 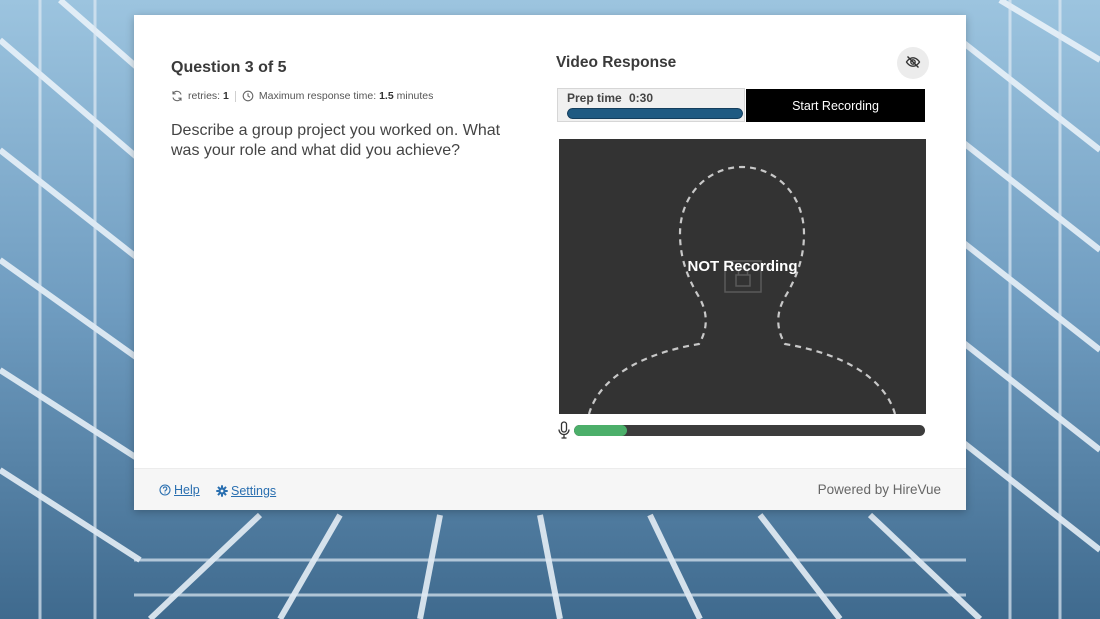 I want to click on clock-icon, so click(x=248, y=96).